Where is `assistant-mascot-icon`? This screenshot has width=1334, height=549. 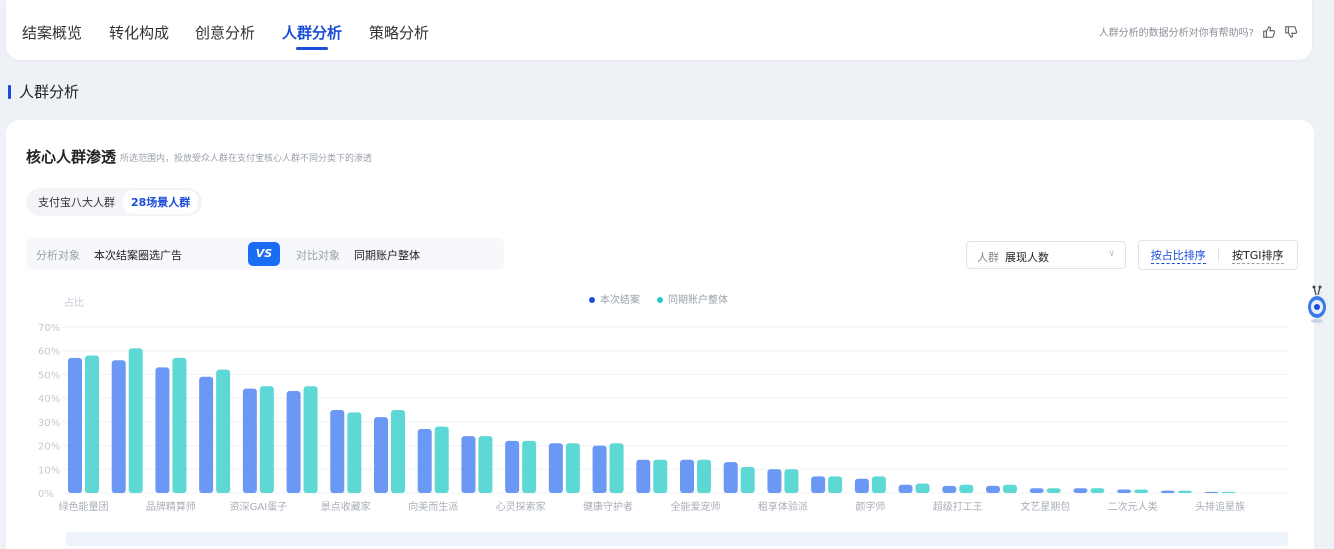
assistant-mascot-icon is located at coordinates (1317, 305).